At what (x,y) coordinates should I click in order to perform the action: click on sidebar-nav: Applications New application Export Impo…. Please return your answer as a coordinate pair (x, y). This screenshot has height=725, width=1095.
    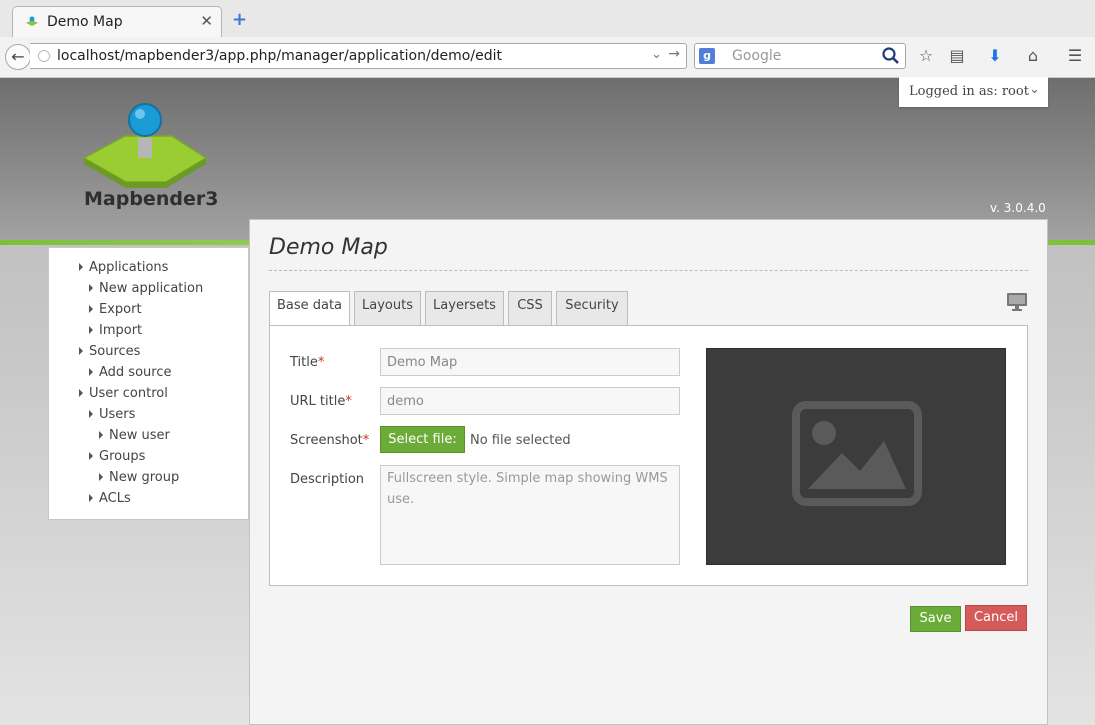
    Looking at the image, I should click on (148, 383).